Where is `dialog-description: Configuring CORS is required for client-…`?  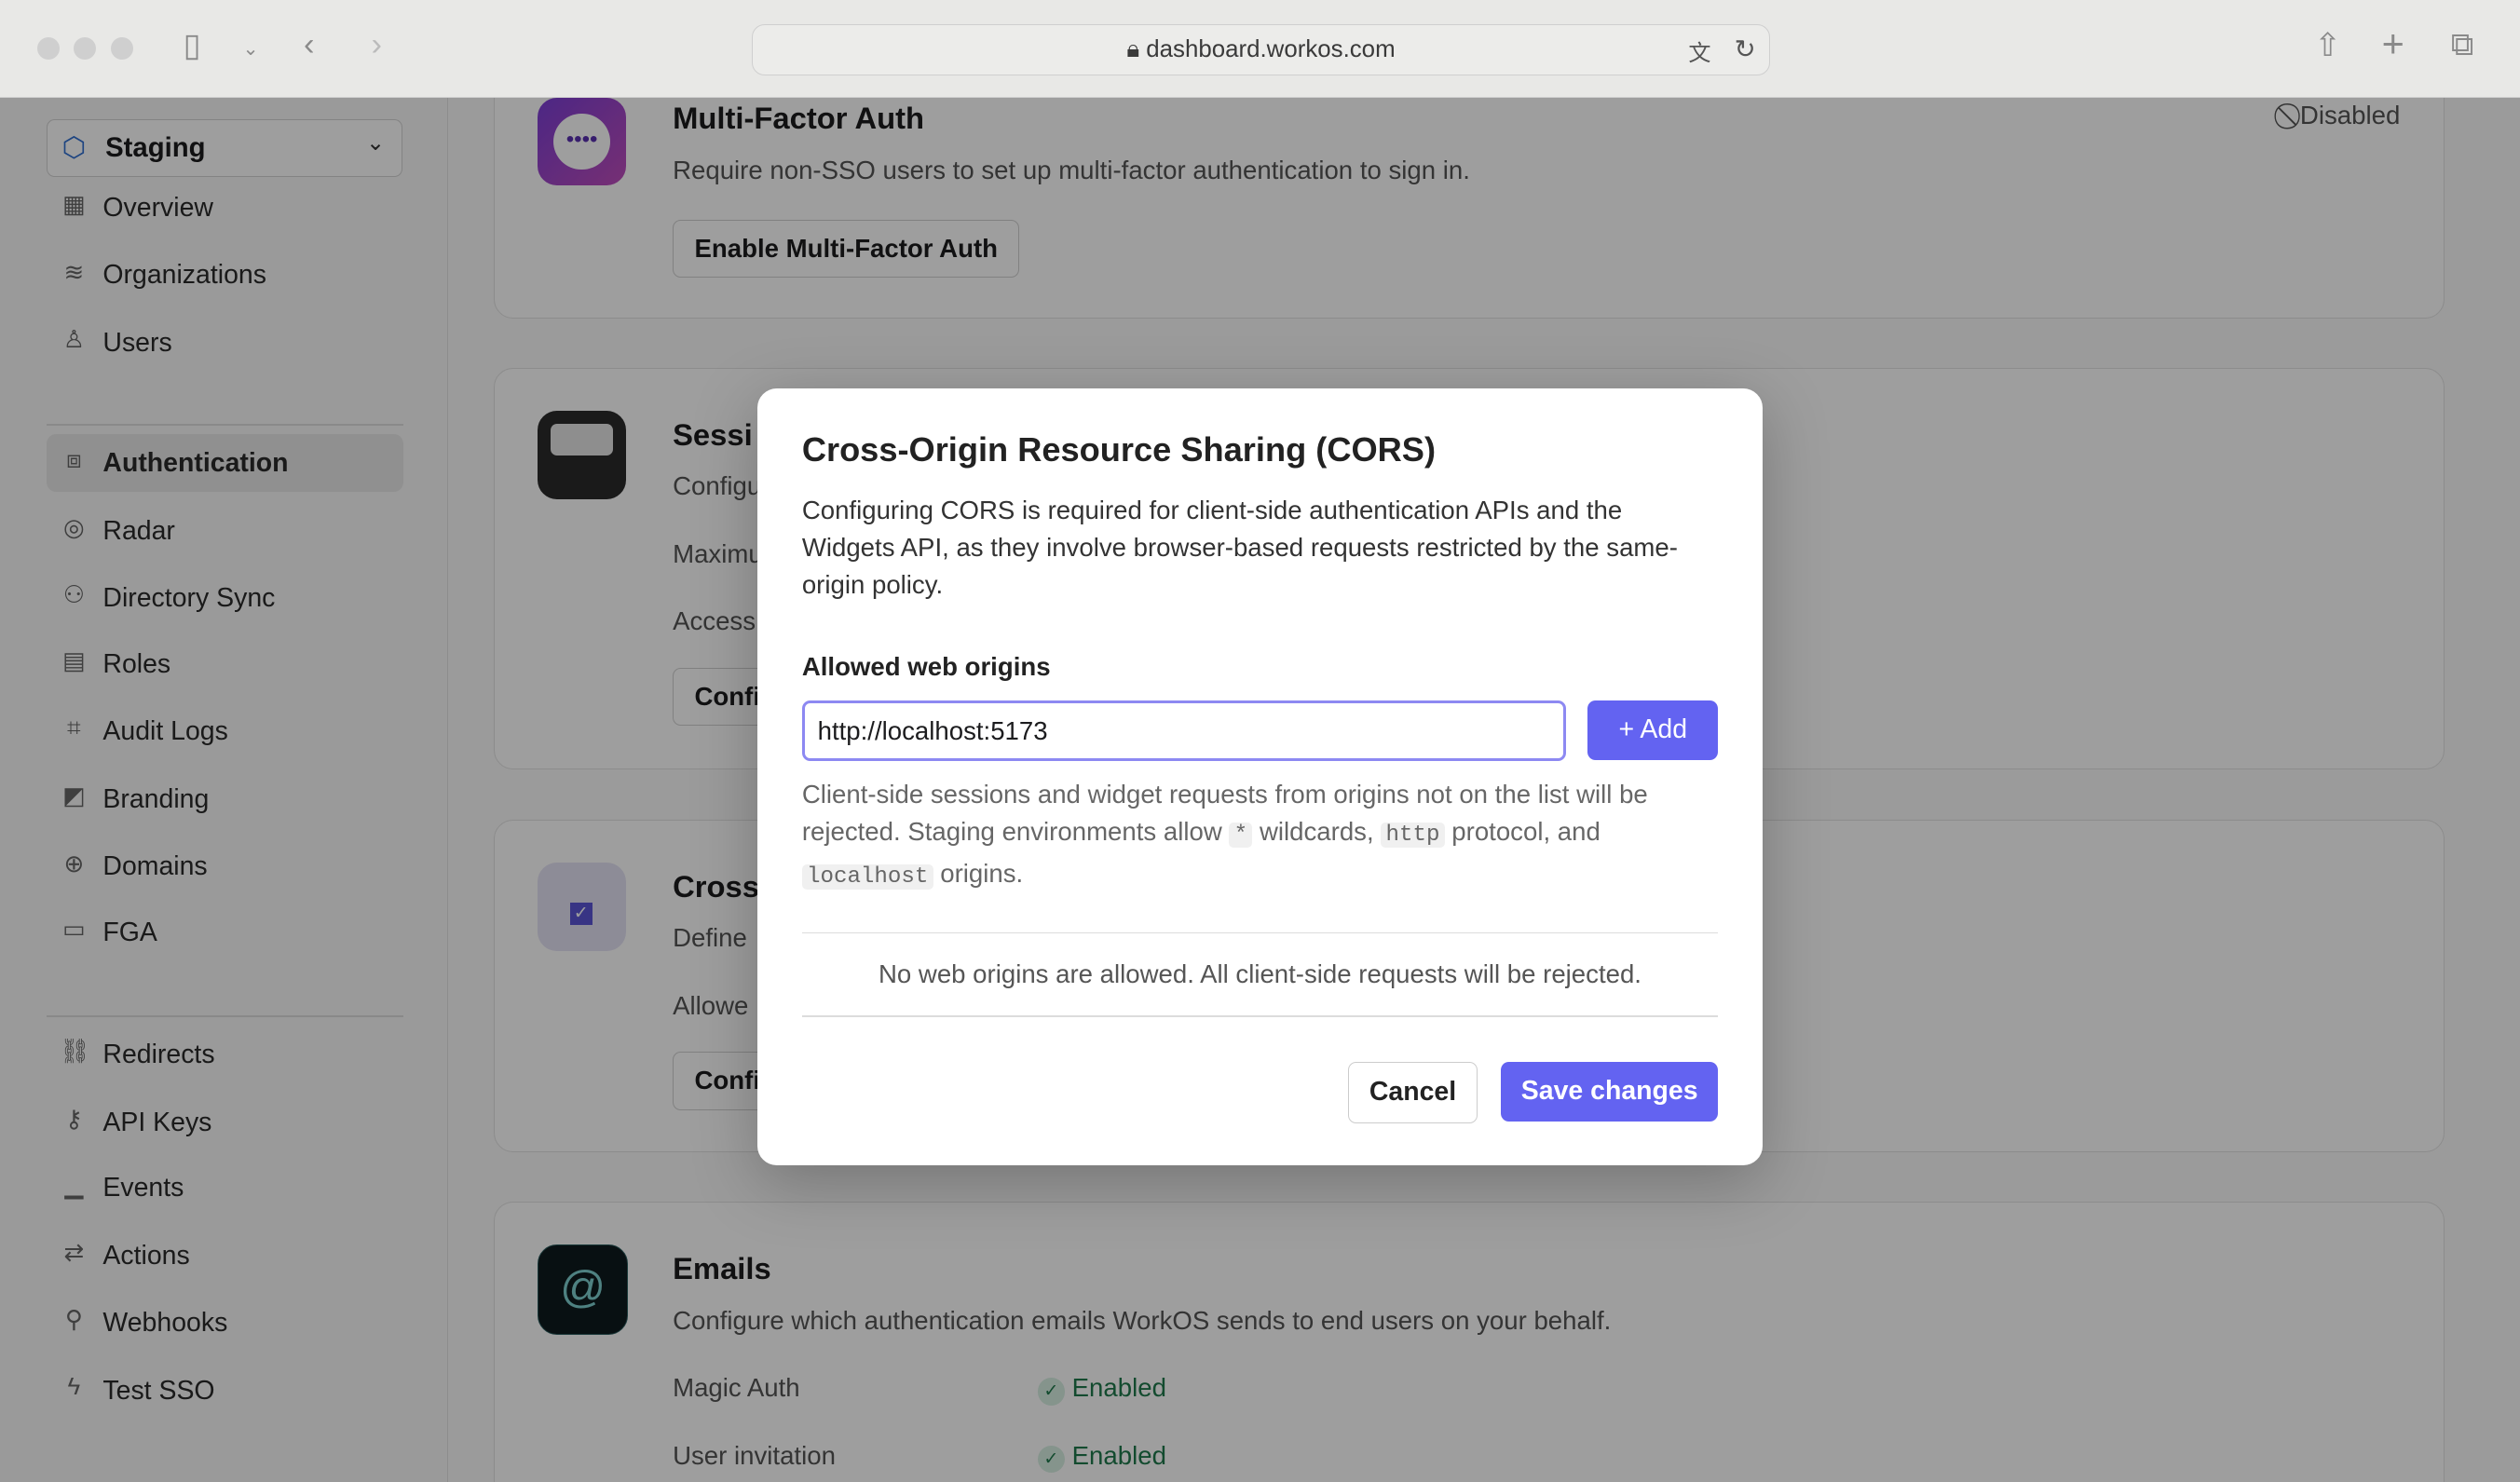
dialog-description: Configuring CORS is required for client-… is located at coordinates (1239, 547).